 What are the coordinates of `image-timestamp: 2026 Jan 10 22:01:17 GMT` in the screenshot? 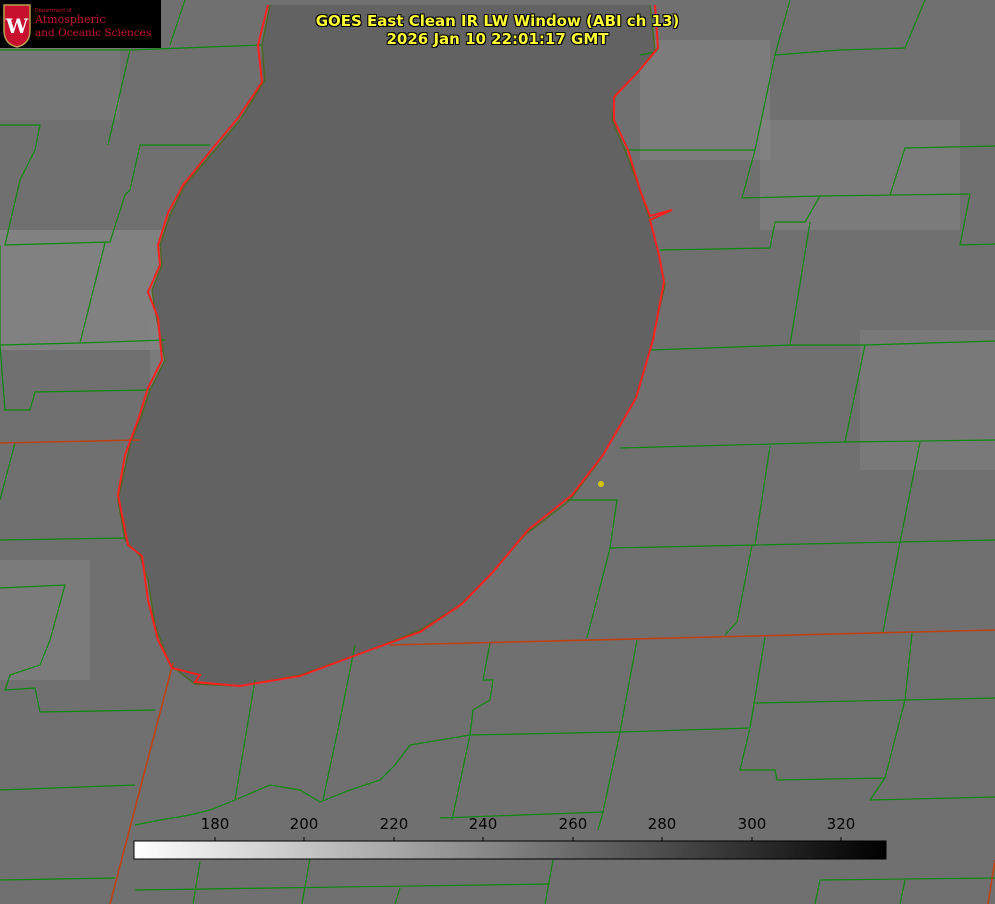 It's located at (497, 39).